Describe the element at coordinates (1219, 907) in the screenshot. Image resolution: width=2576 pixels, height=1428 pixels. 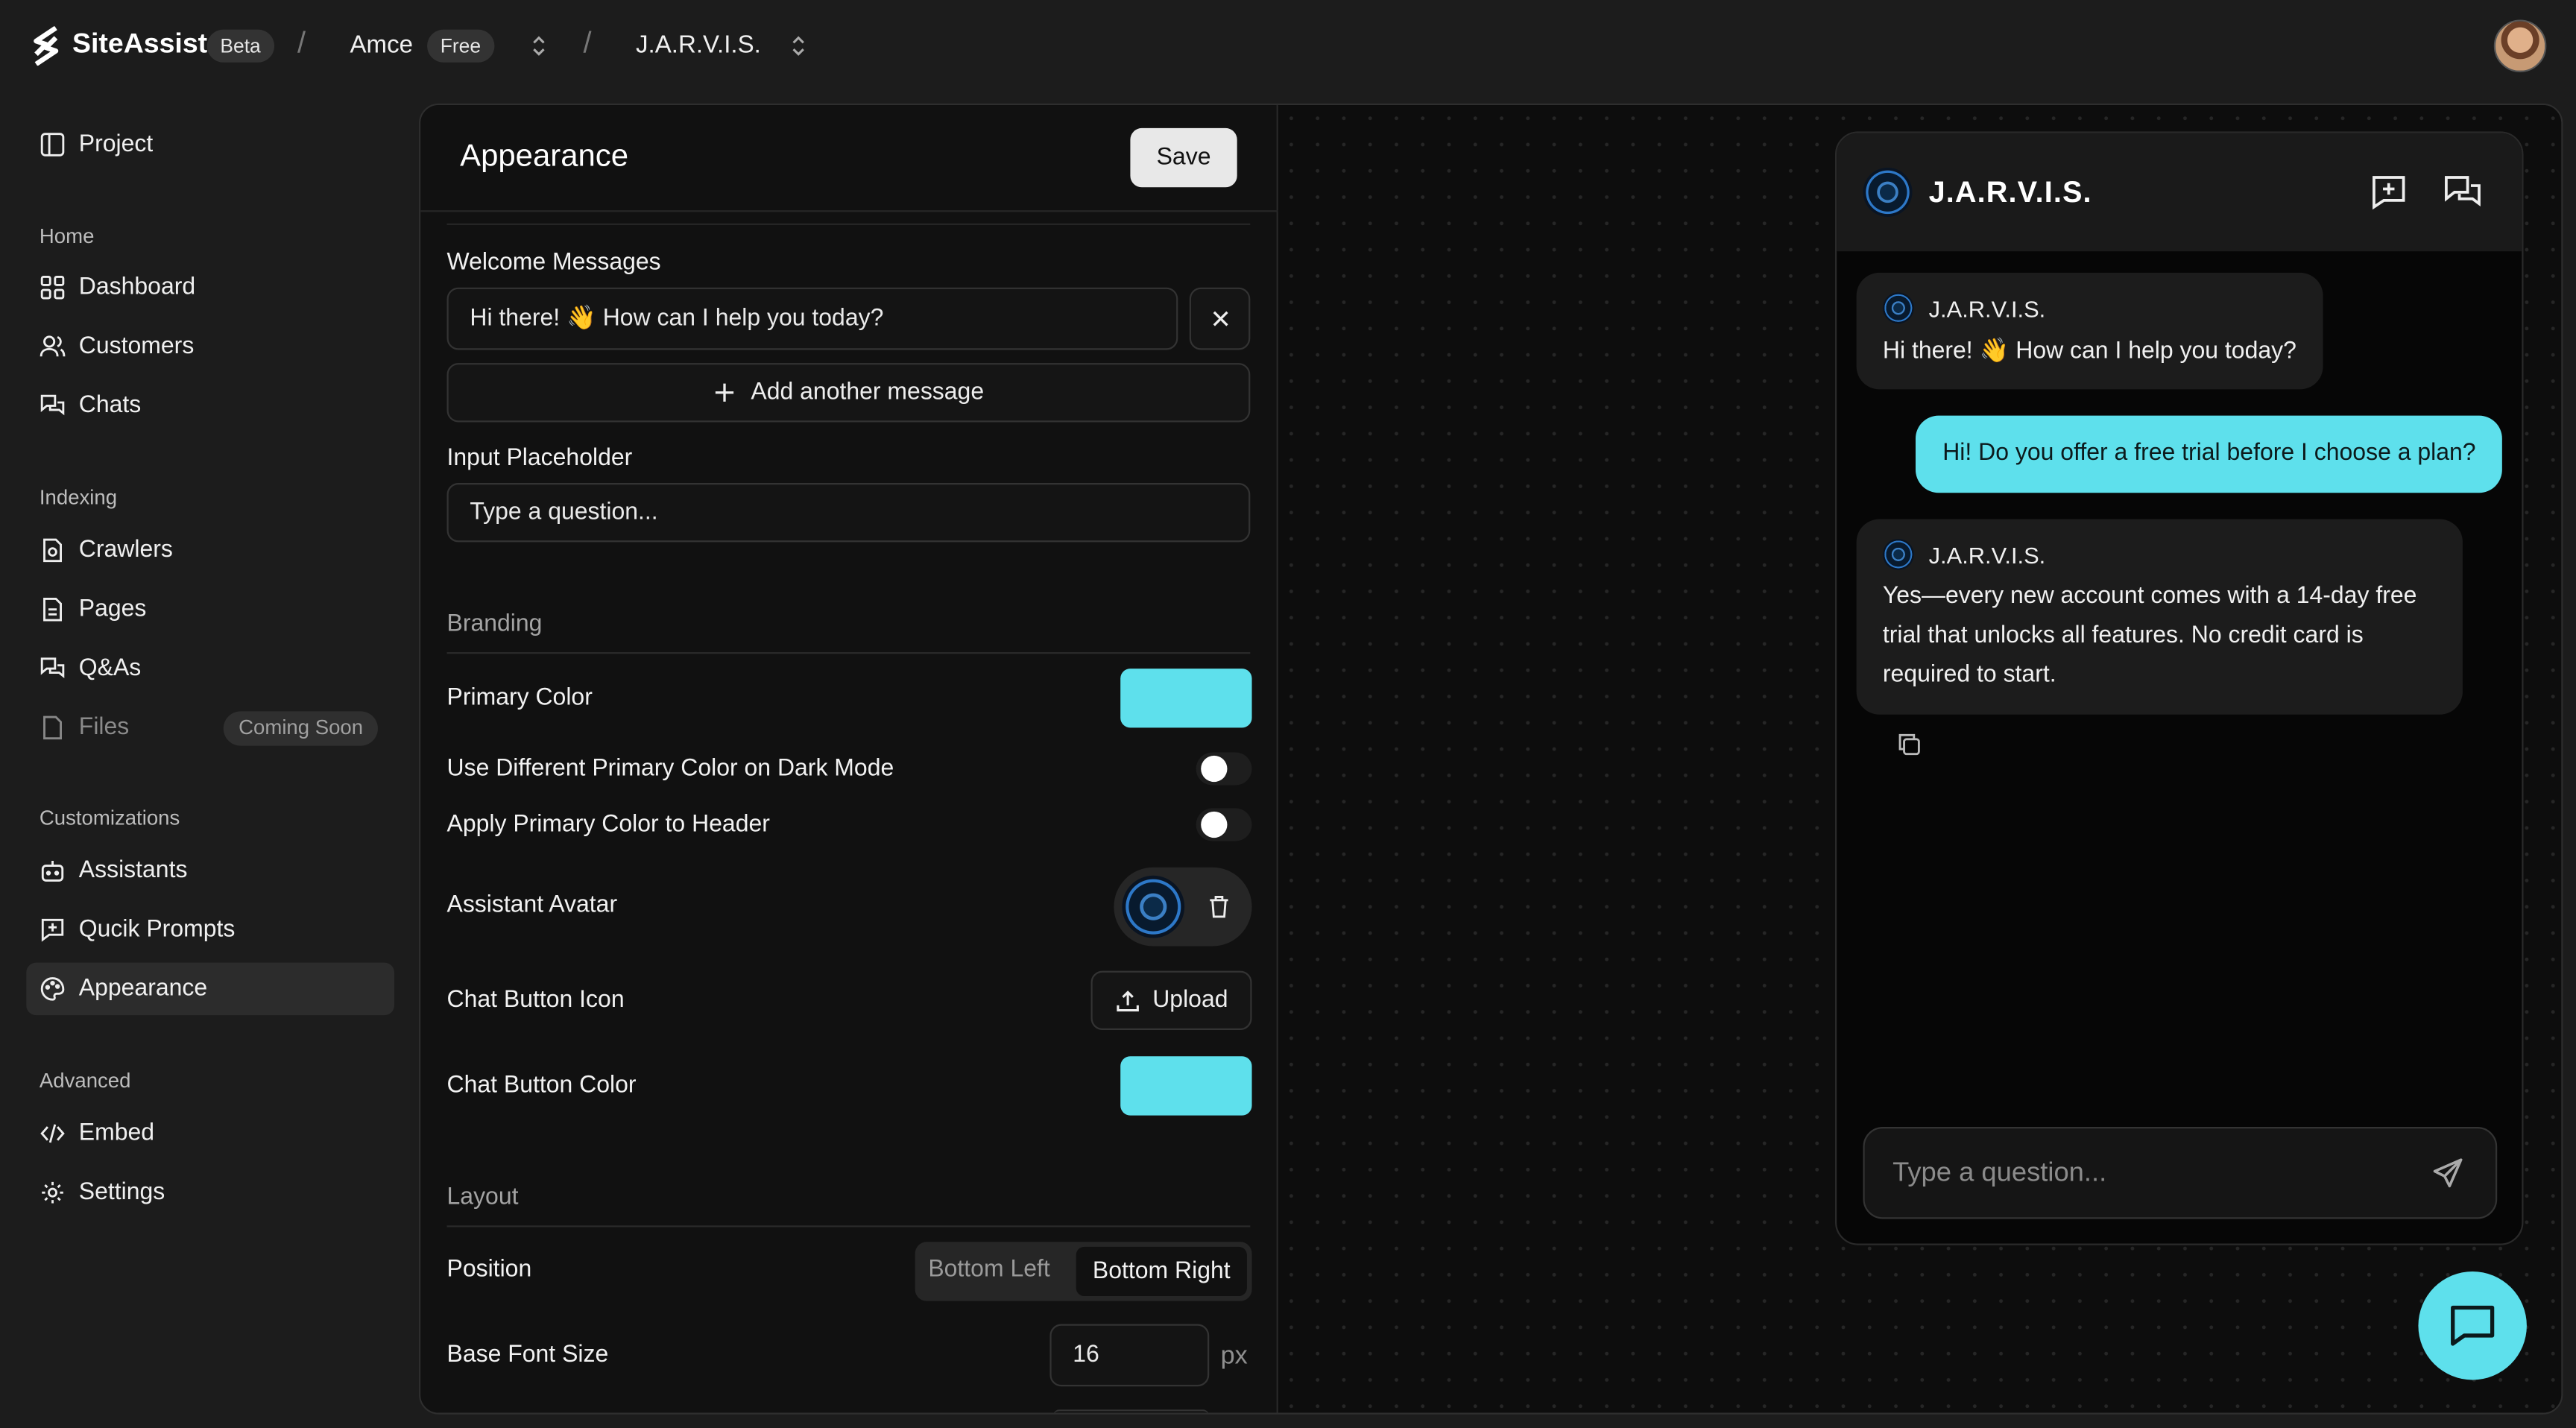
I see `trash-icon` at that location.